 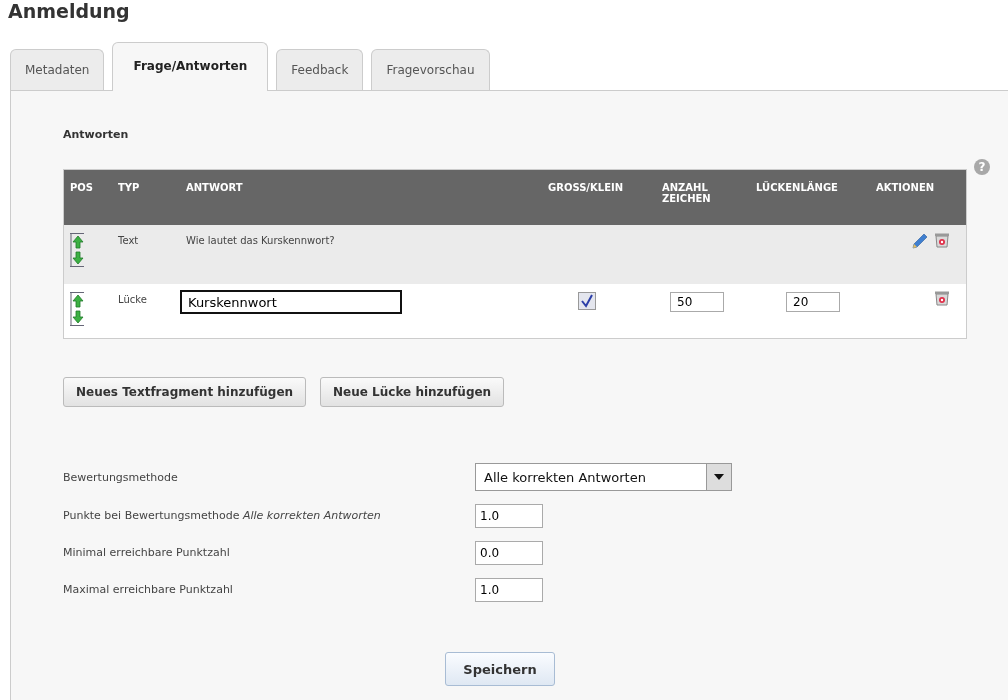 I want to click on tab: Fragevorschau, so click(x=430, y=69).